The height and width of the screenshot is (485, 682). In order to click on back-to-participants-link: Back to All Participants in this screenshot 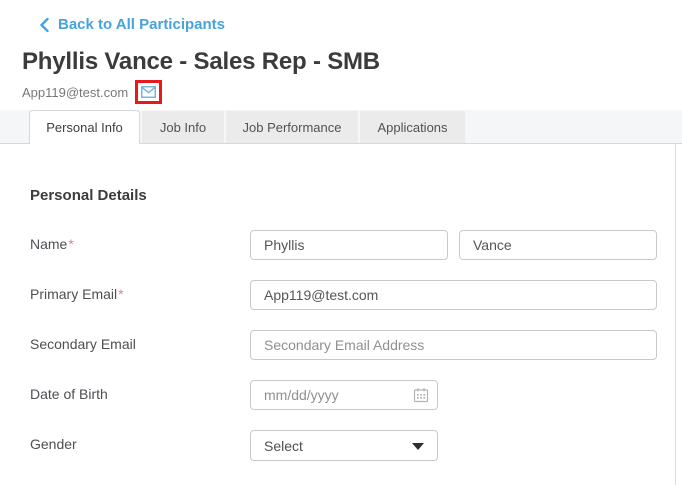, I will do `click(132, 24)`.